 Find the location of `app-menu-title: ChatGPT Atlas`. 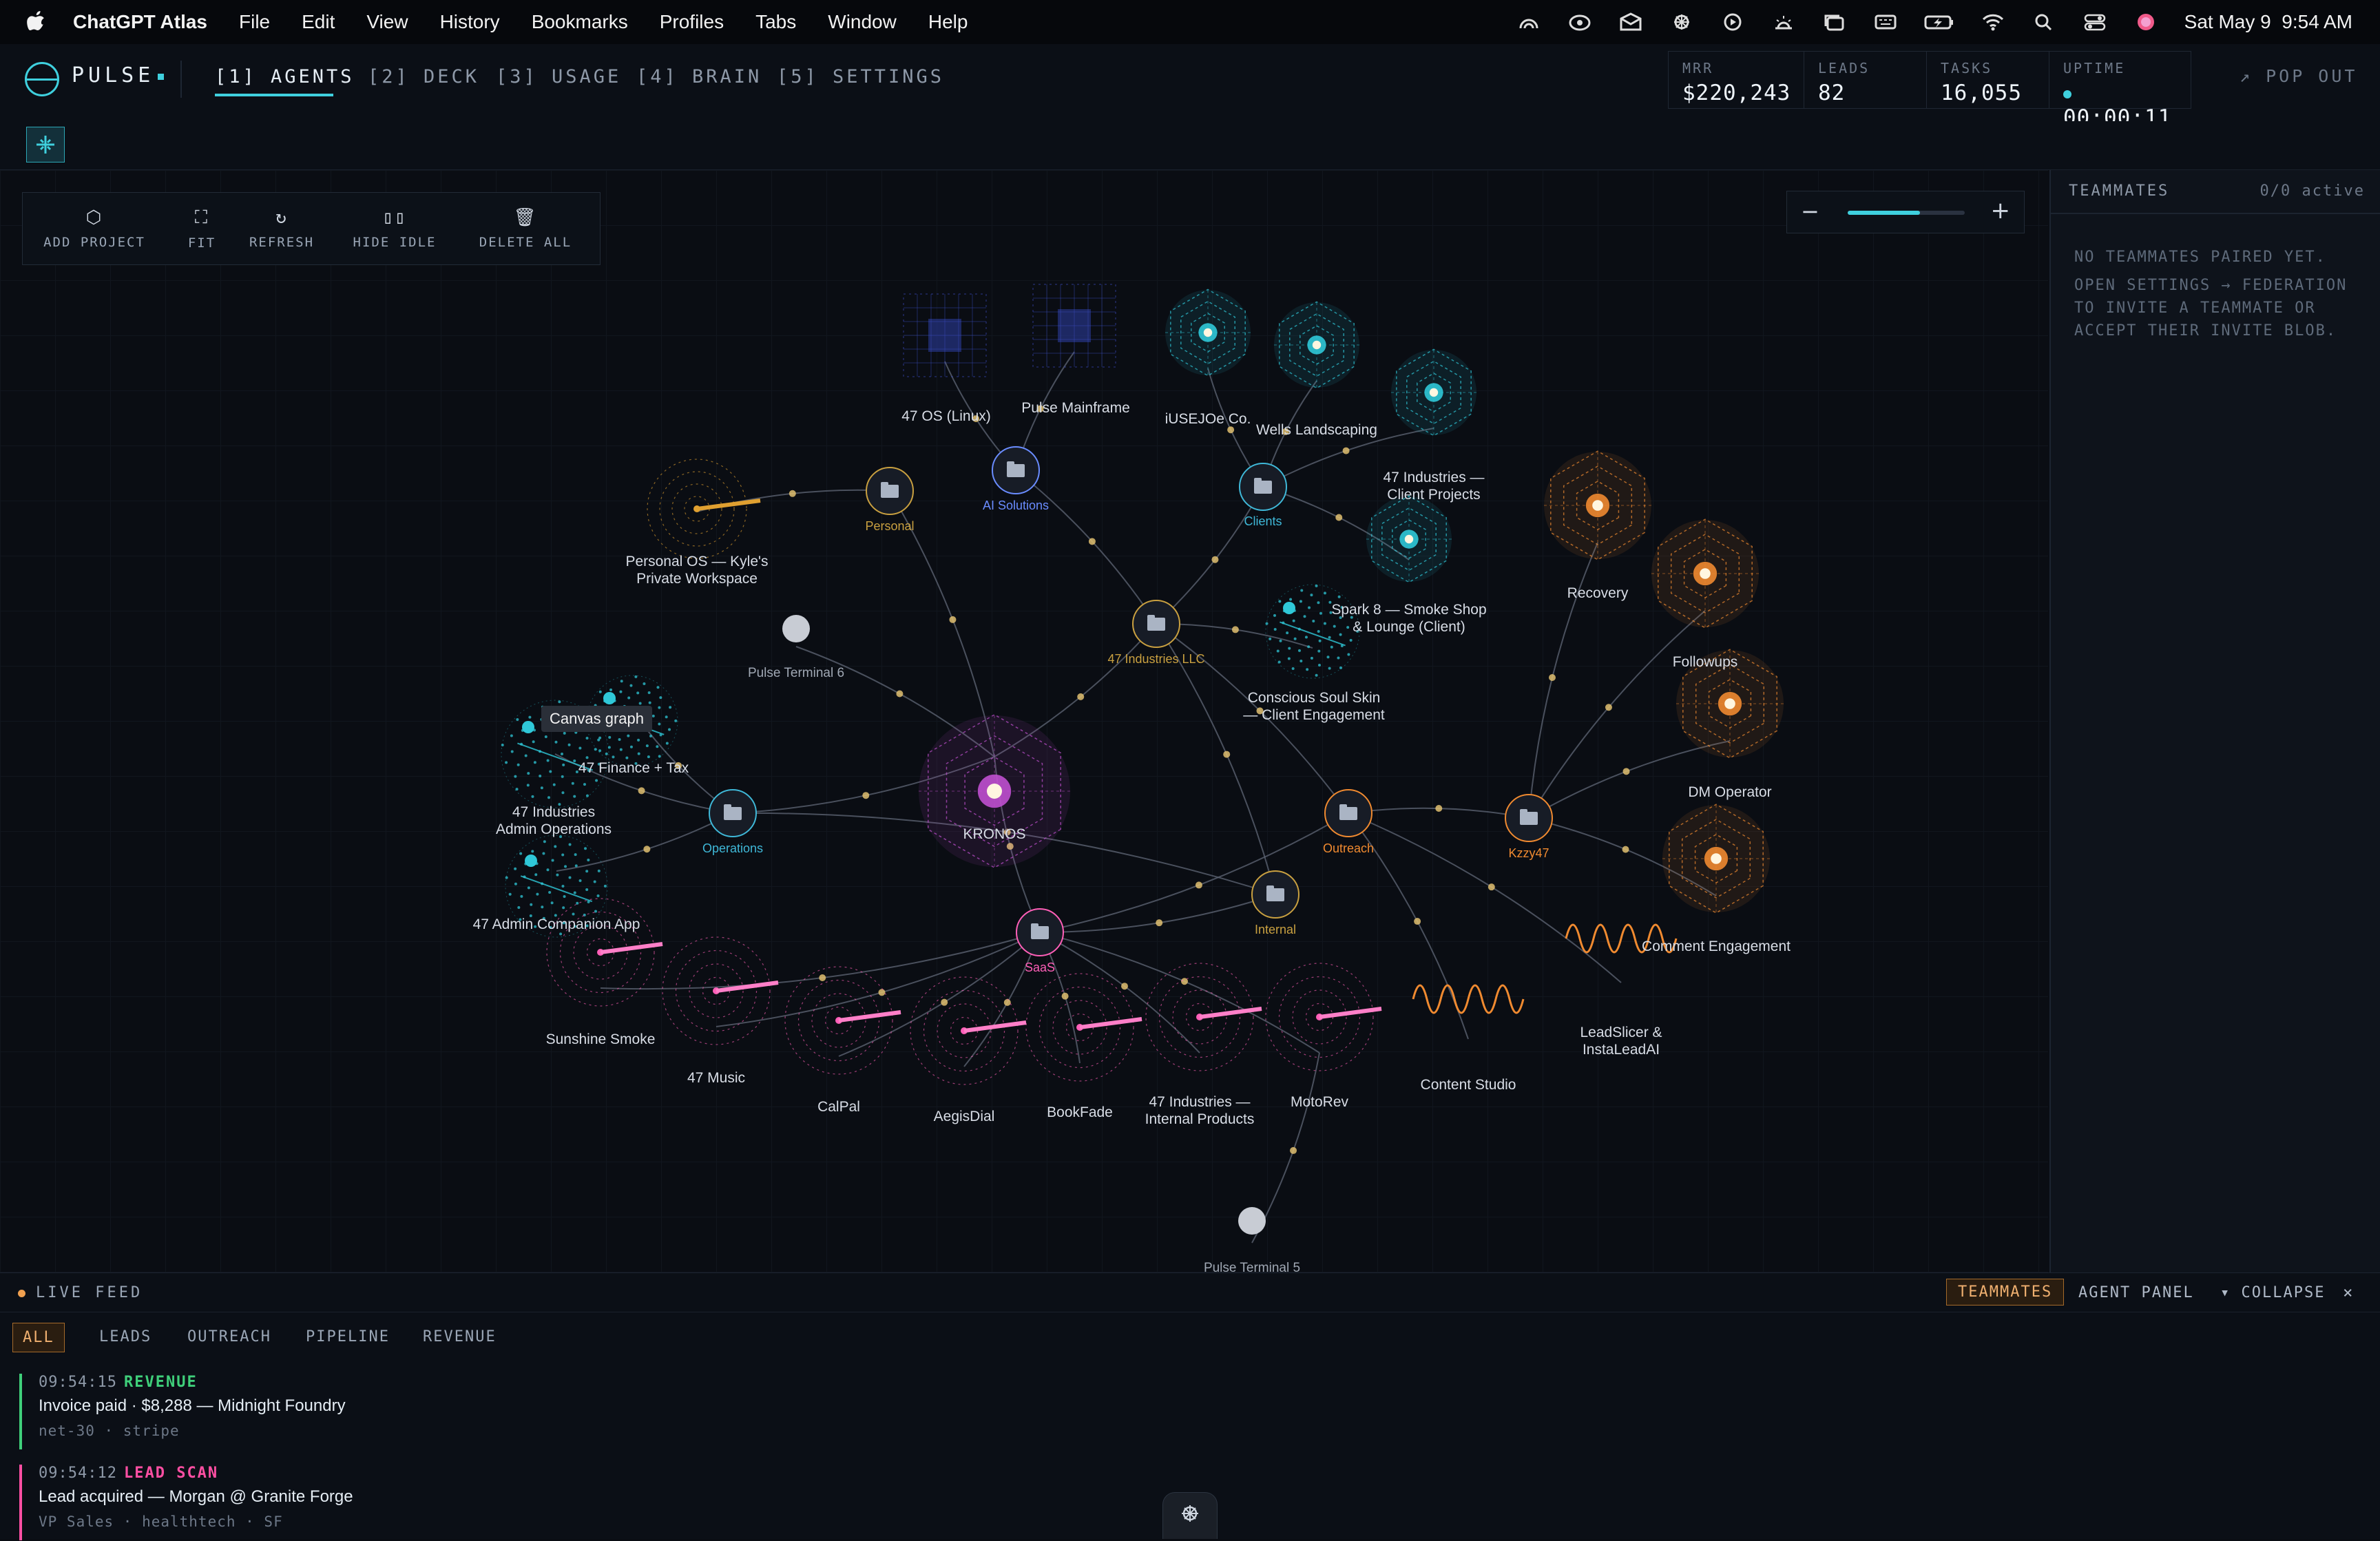

app-menu-title: ChatGPT Atlas is located at coordinates (140, 22).